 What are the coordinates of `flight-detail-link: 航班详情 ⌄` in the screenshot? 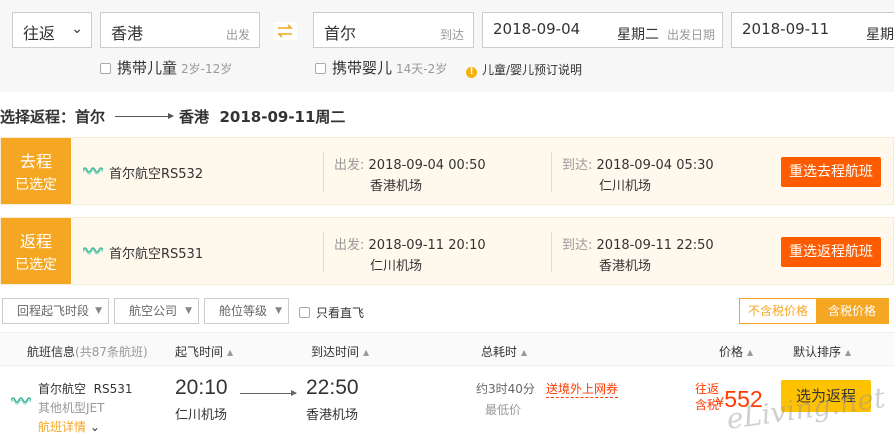 It's located at (69, 426).